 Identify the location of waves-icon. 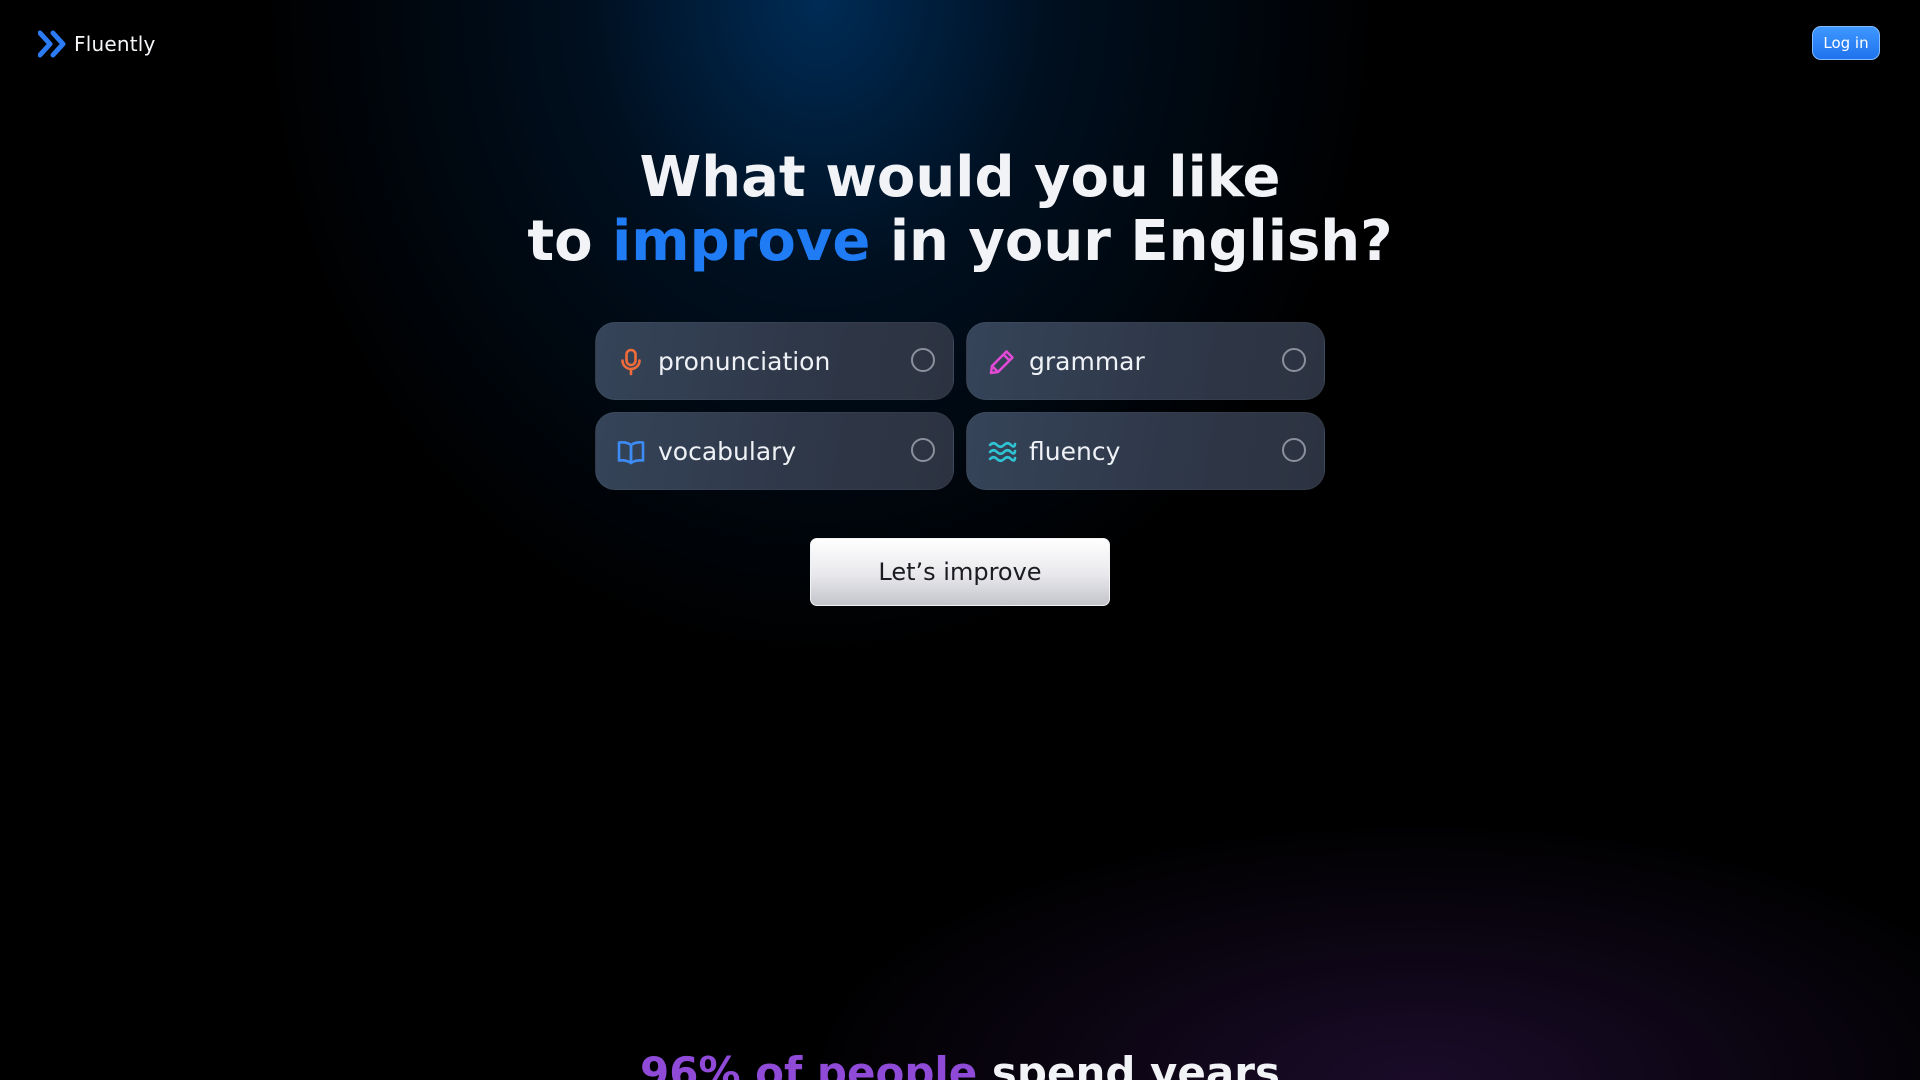
(1002, 452).